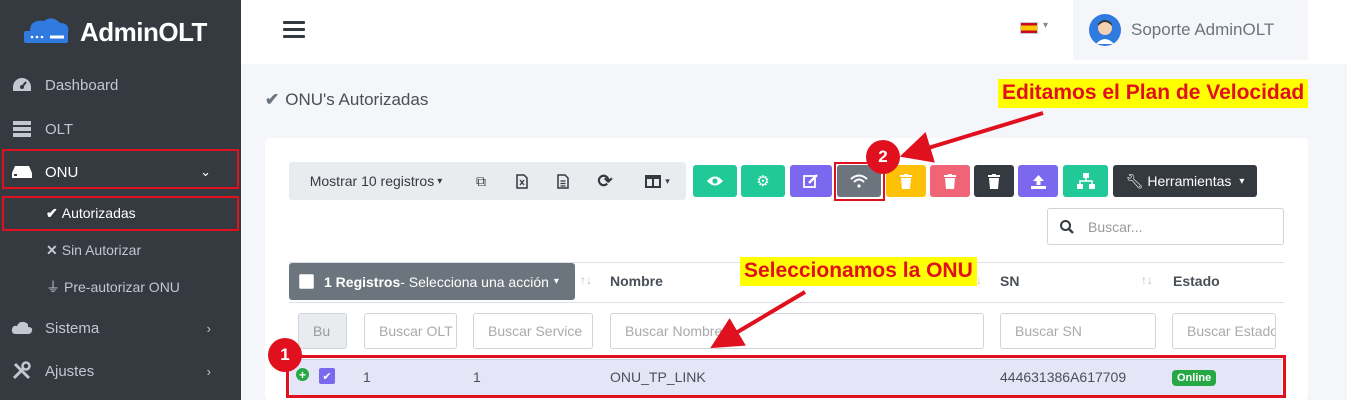 The height and width of the screenshot is (400, 1347). Describe the element at coordinates (877, 230) in the screenshot. I see `annotation-arrows` at that location.